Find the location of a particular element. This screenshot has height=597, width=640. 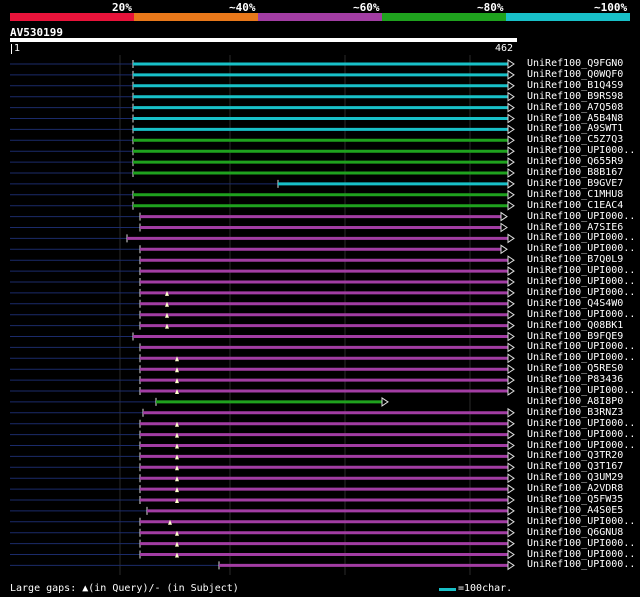

hit-label: UniRef100_A5B4N8 is located at coordinates (575, 118).